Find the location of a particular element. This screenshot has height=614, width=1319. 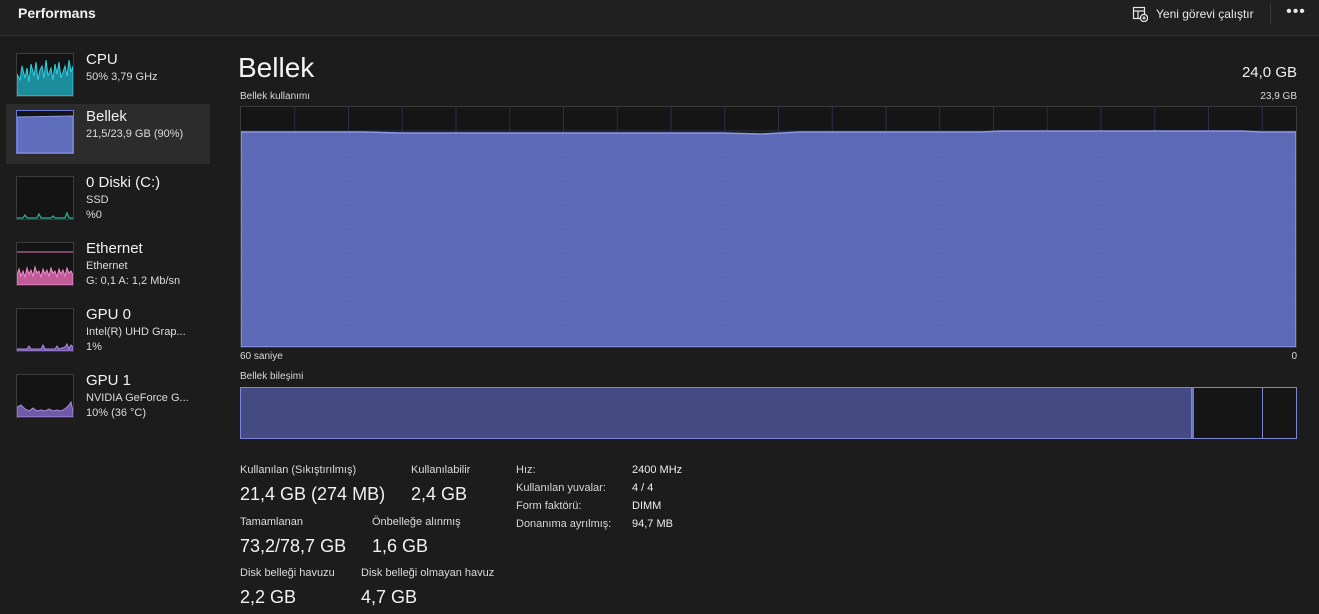

more-options-button: ••• is located at coordinates (1296, 13).